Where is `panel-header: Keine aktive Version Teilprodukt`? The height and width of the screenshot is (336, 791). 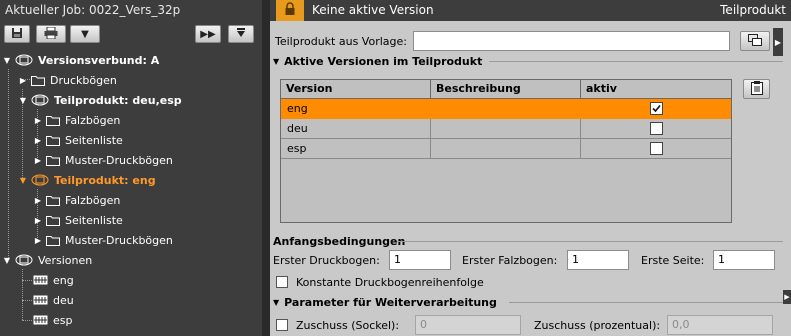
panel-header: Keine aktive Version Teilprodukt is located at coordinates (530, 10).